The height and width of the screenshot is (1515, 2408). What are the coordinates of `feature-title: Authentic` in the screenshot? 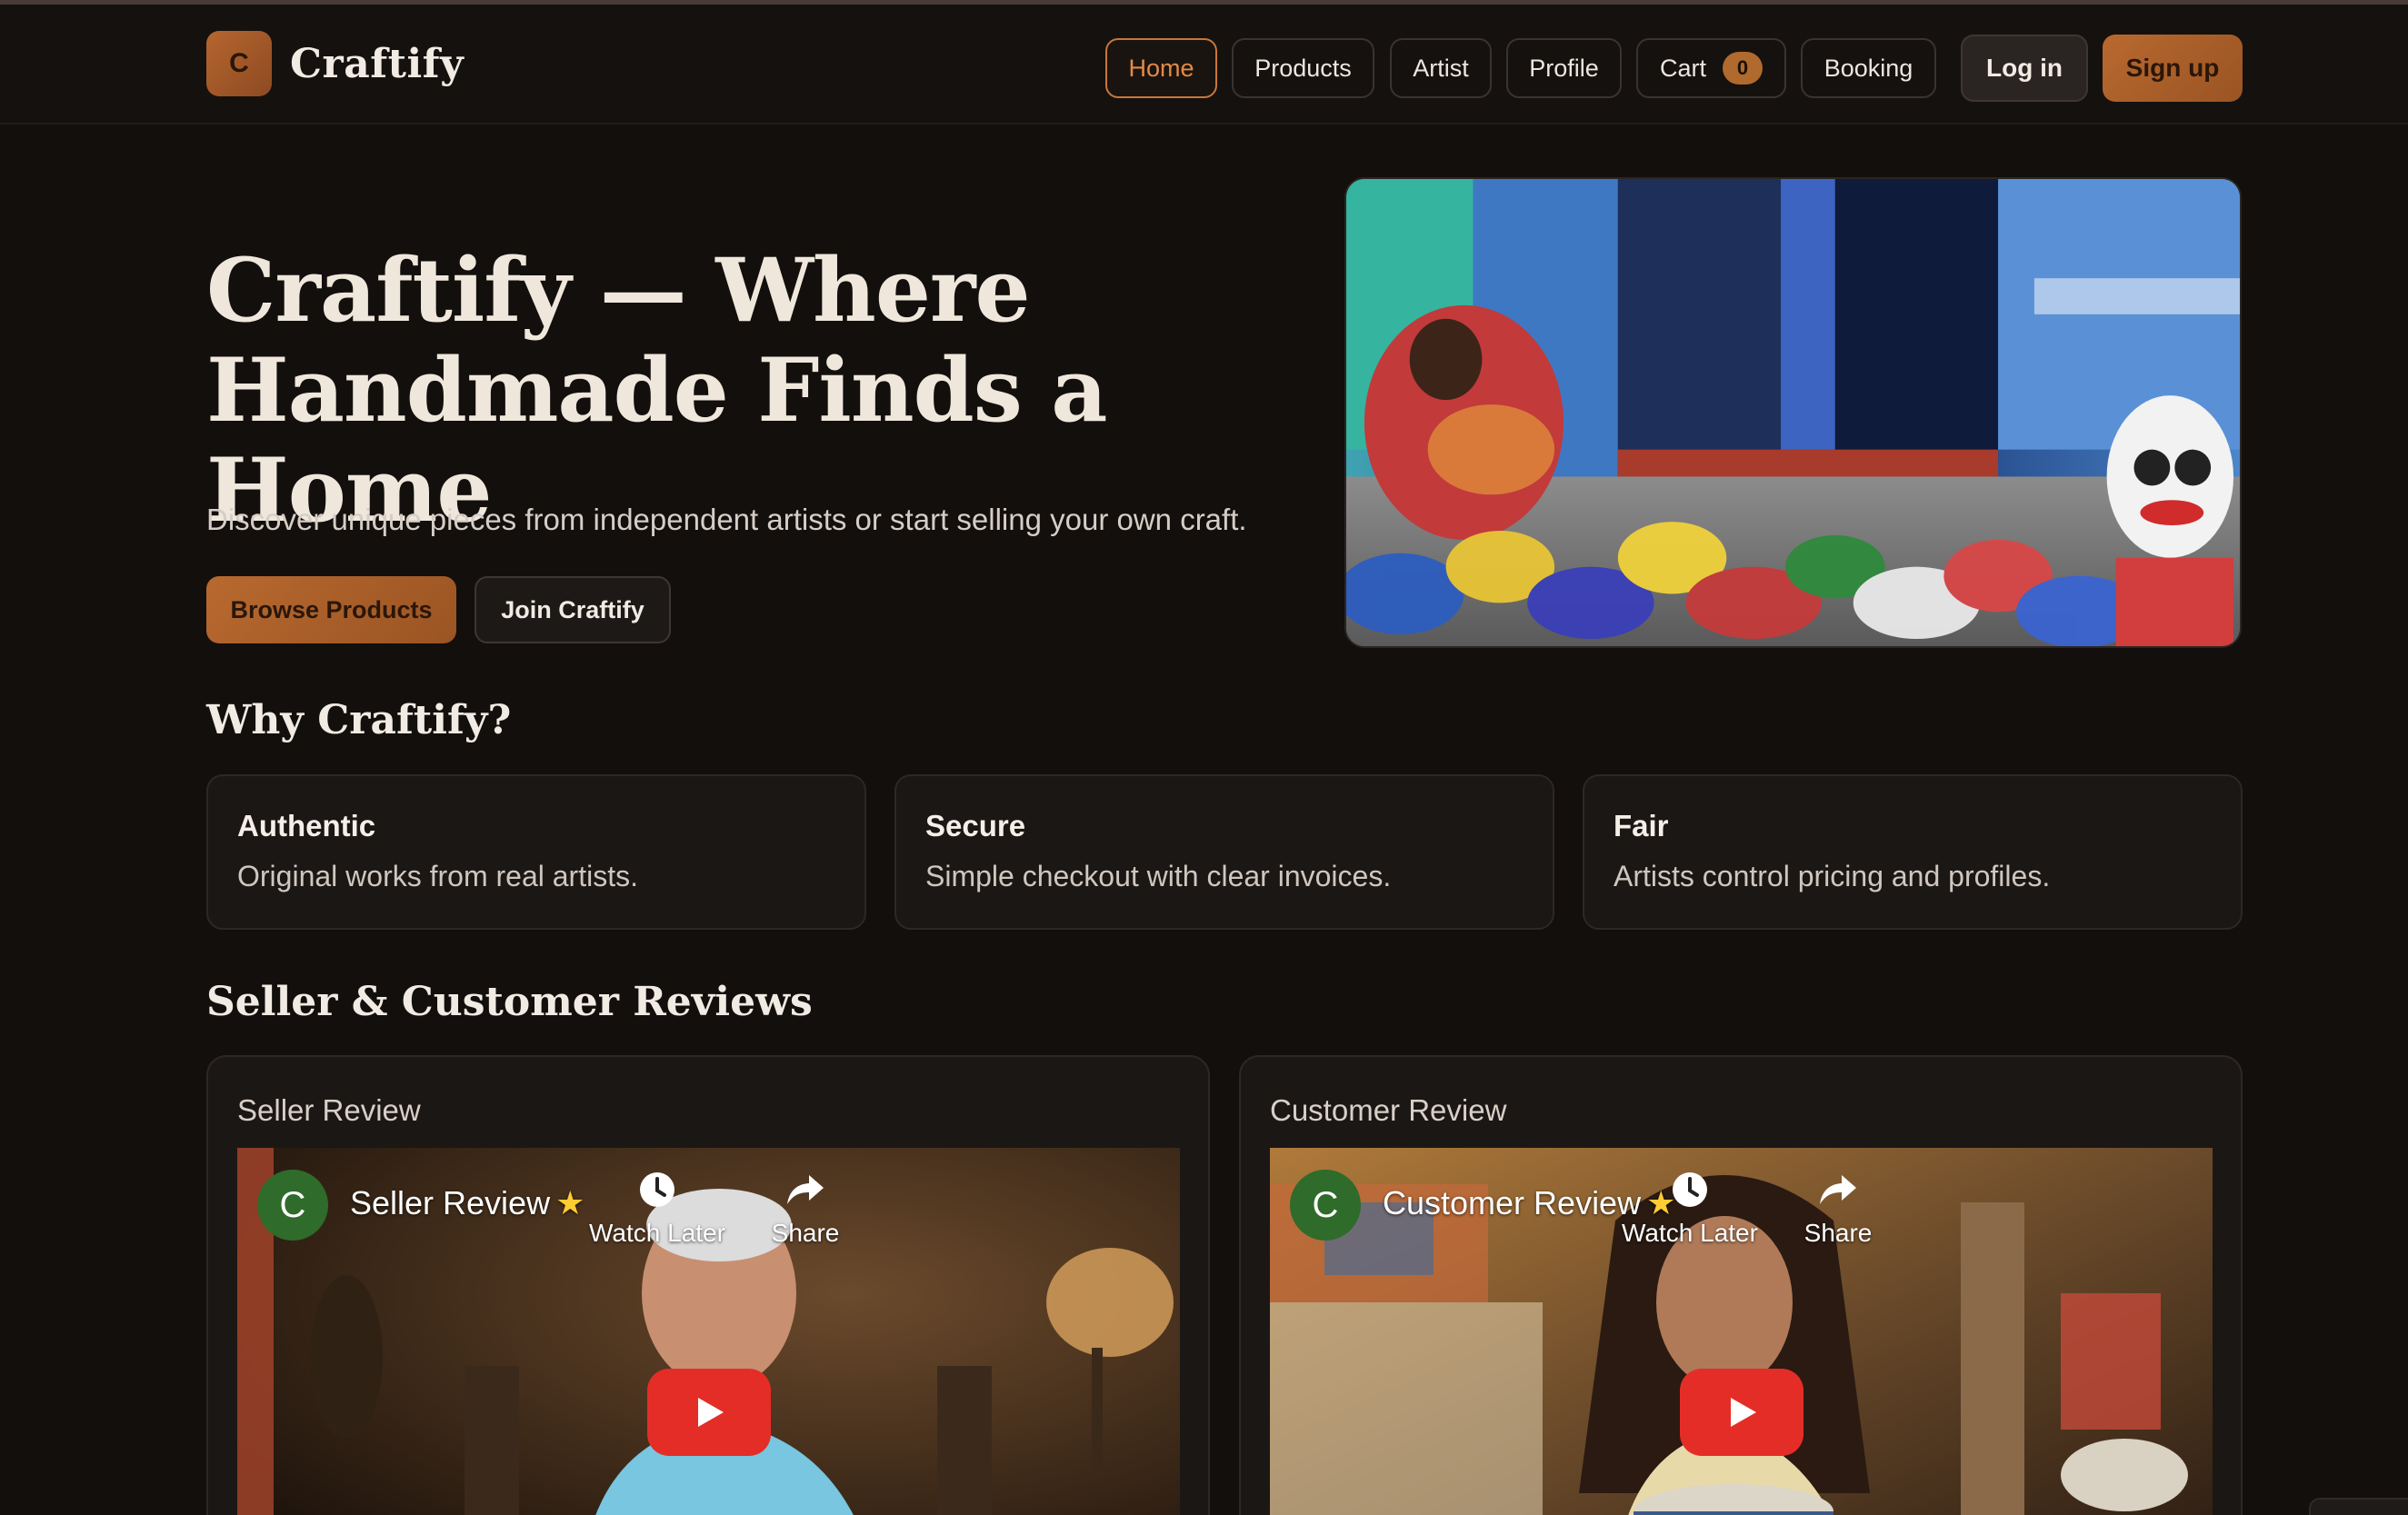 It's located at (306, 825).